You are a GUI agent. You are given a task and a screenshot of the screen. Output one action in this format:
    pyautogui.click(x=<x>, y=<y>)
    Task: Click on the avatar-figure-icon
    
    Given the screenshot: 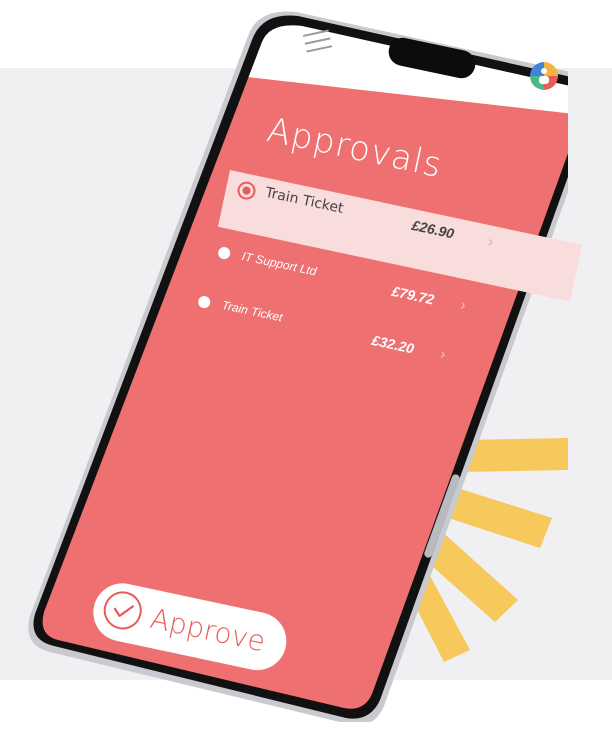 What is the action you would take?
    pyautogui.click(x=544, y=76)
    